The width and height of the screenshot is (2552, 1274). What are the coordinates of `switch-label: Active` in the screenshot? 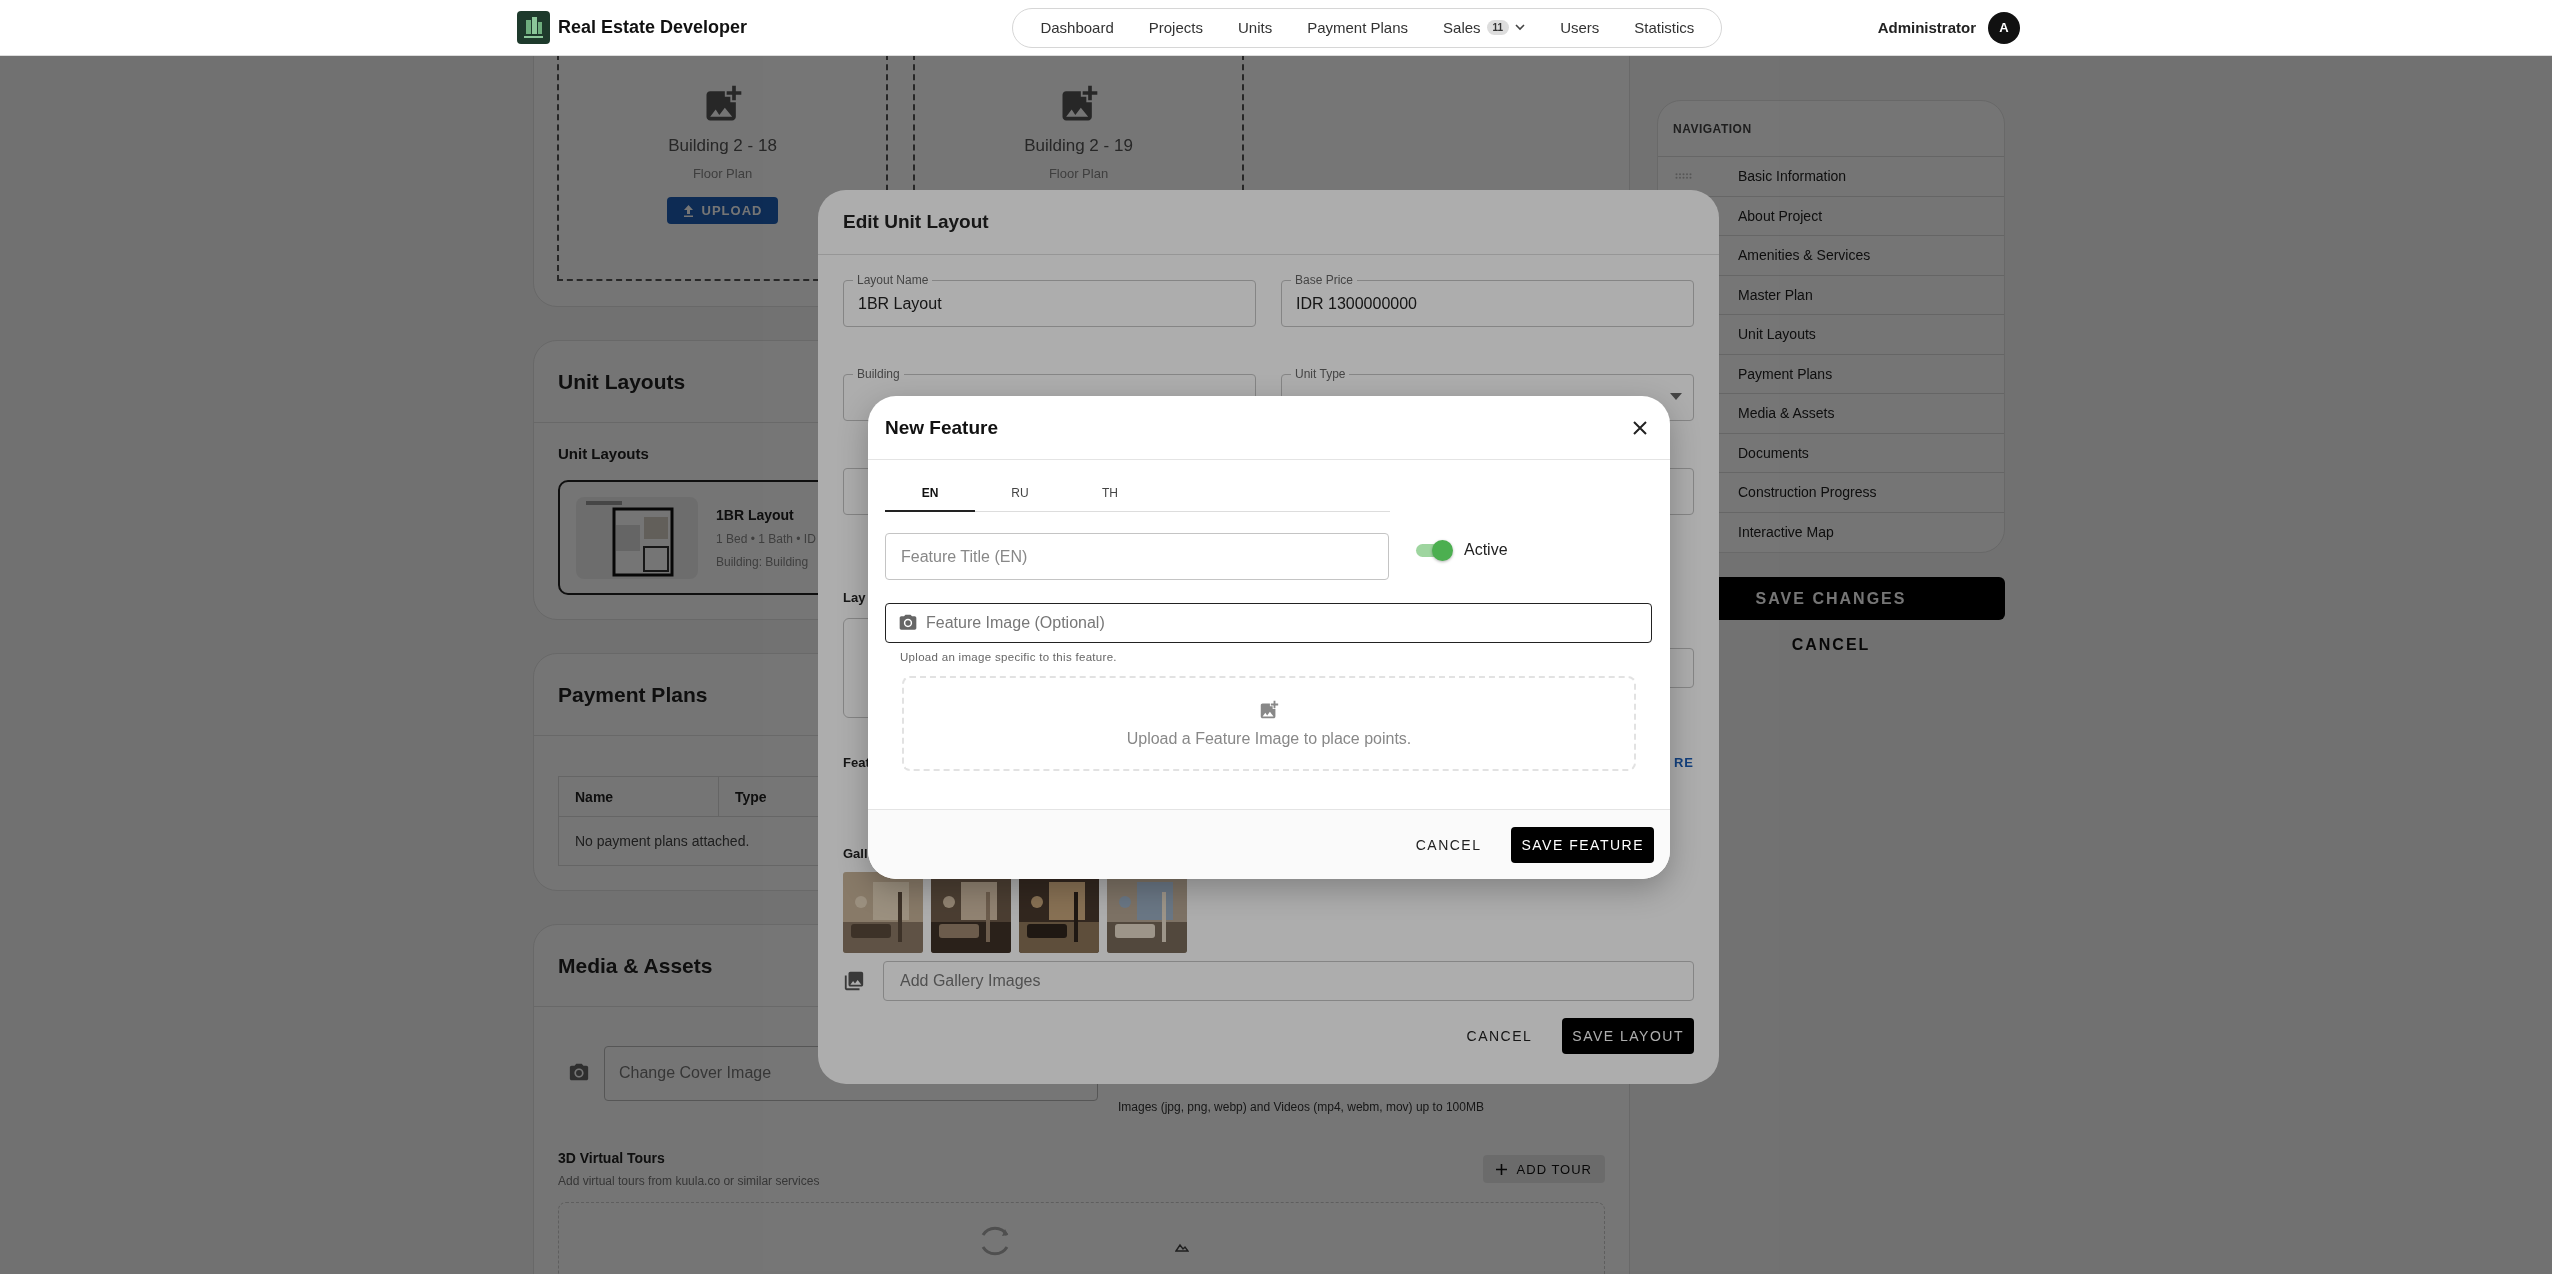 It's located at (1486, 550).